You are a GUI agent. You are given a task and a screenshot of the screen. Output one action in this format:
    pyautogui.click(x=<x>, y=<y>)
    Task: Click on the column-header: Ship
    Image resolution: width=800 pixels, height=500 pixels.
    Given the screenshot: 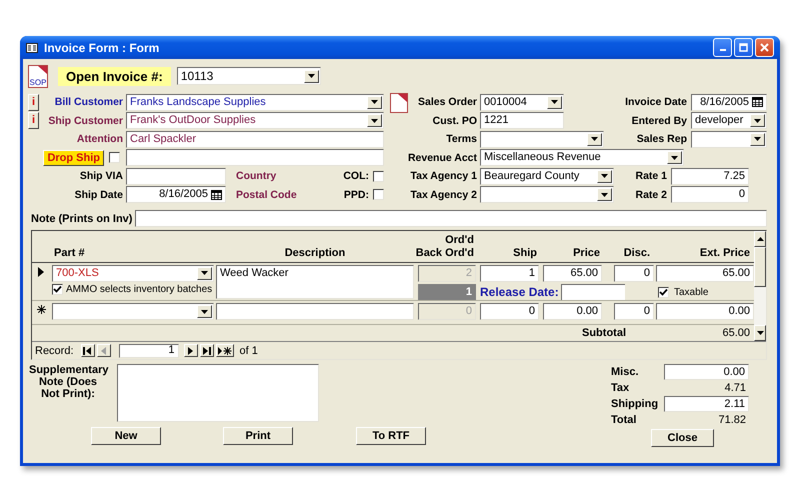 What is the action you would take?
    pyautogui.click(x=525, y=253)
    